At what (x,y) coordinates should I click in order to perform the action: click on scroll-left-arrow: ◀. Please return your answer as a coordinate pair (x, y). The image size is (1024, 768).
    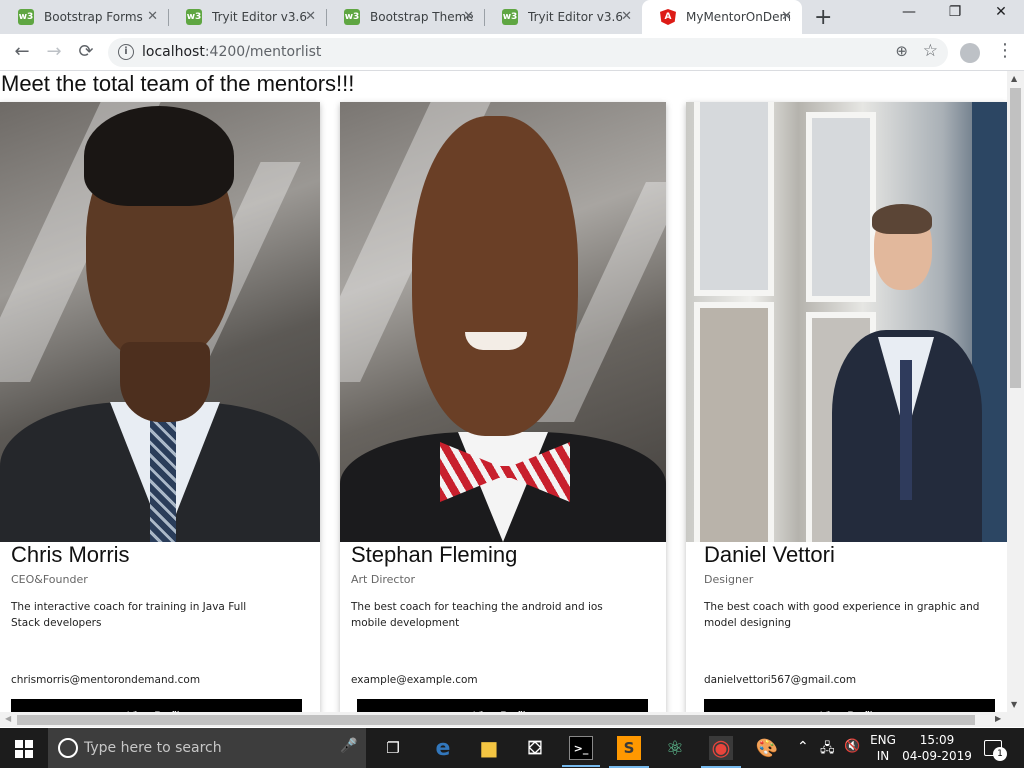
    Looking at the image, I should click on (8, 718).